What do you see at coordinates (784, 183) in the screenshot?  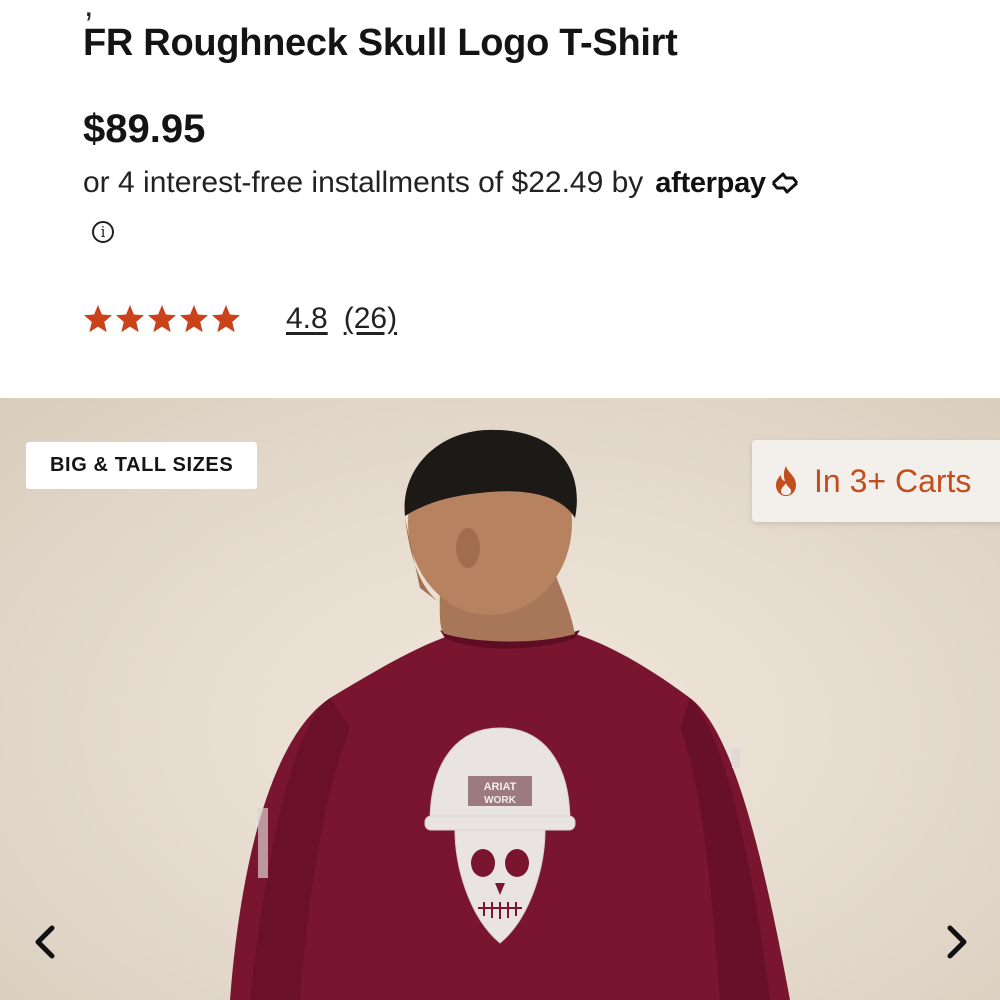 I see `afterpay-arrows-icon` at bounding box center [784, 183].